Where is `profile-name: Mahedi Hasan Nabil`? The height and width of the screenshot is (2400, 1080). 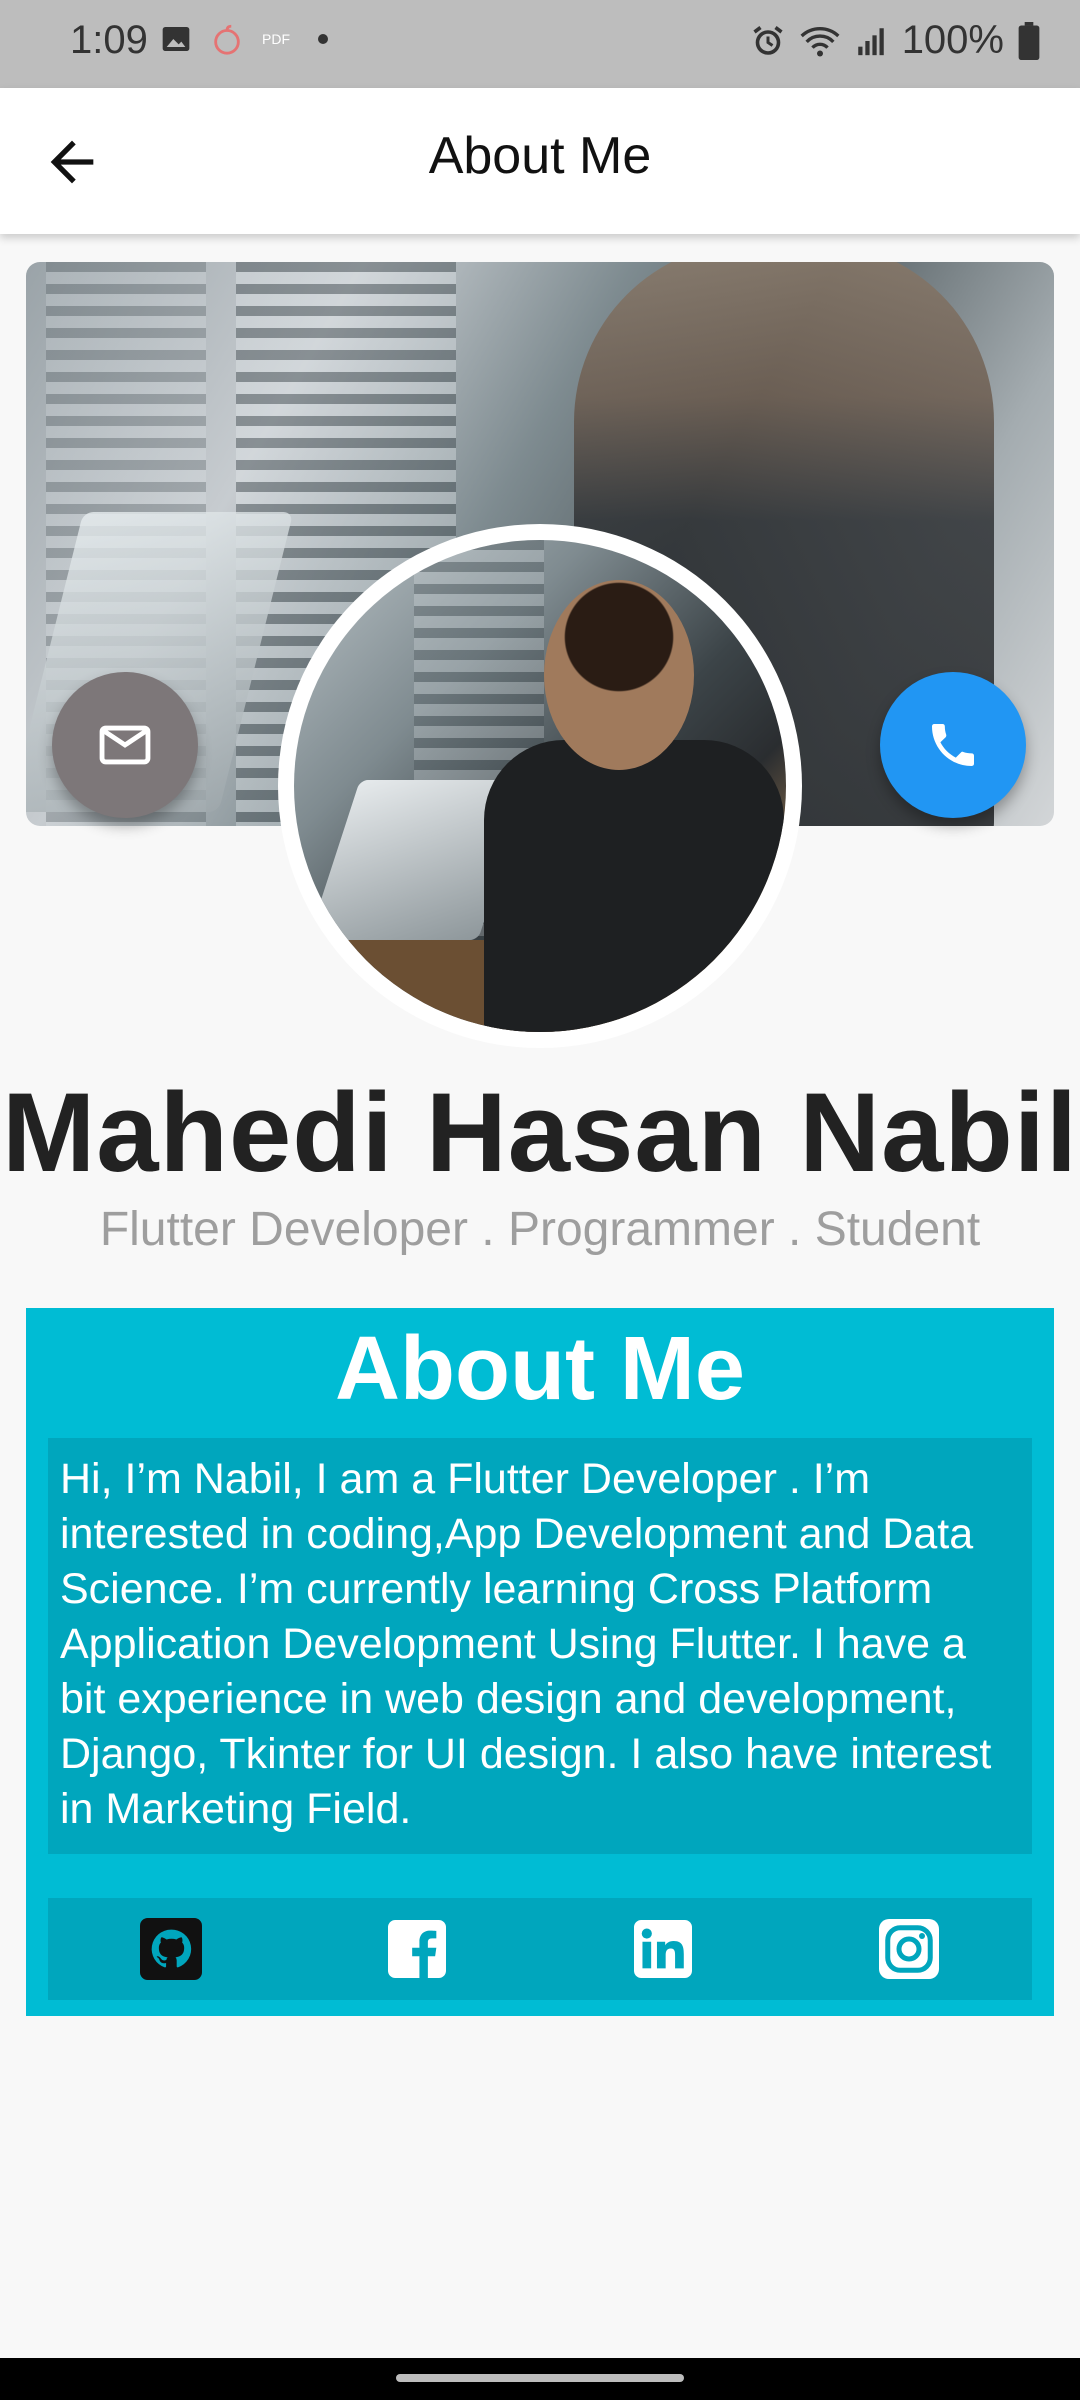
profile-name: Mahedi Hasan Nabil is located at coordinates (540, 1132).